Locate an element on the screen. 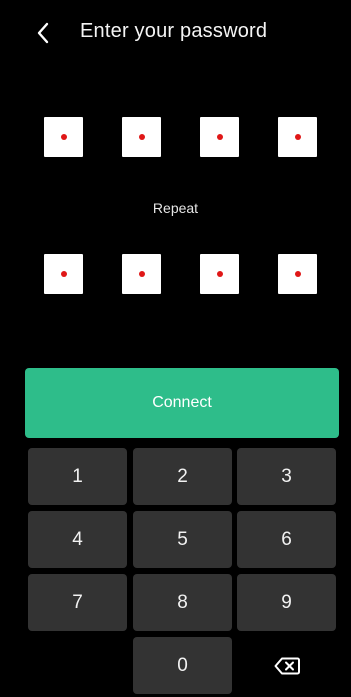  connect-button: Connect is located at coordinates (182, 403).